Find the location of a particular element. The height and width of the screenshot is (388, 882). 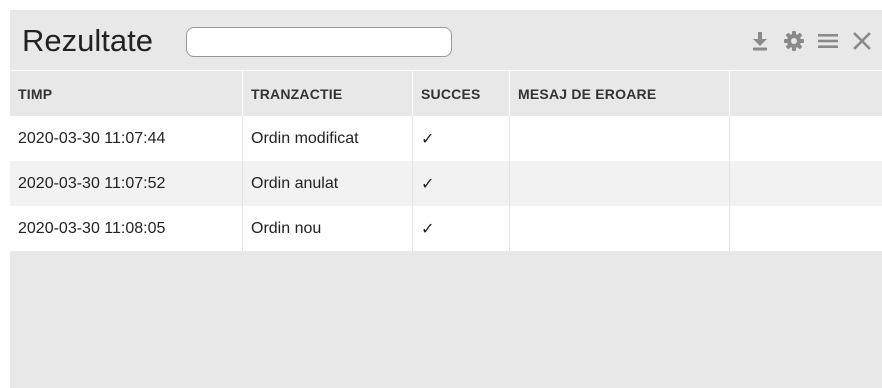

column-header-empty is located at coordinates (806, 93).